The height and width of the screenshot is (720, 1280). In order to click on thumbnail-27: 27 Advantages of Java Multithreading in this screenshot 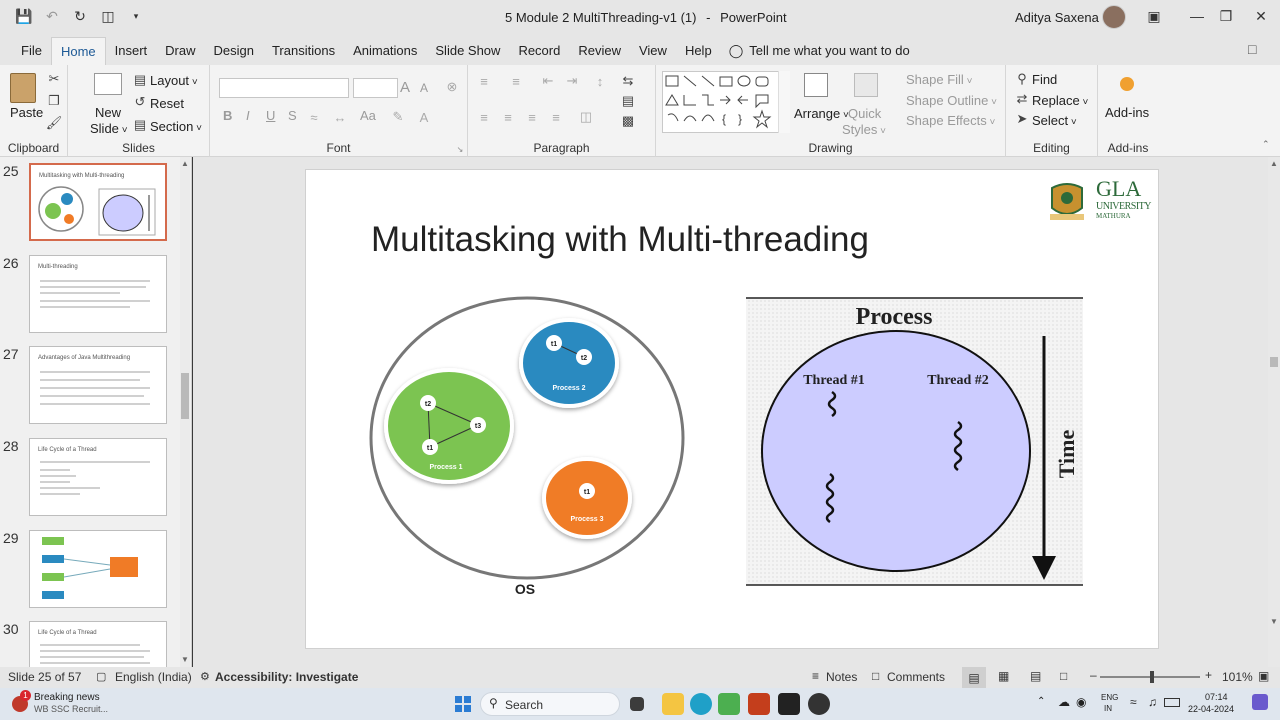, I will do `click(91, 386)`.